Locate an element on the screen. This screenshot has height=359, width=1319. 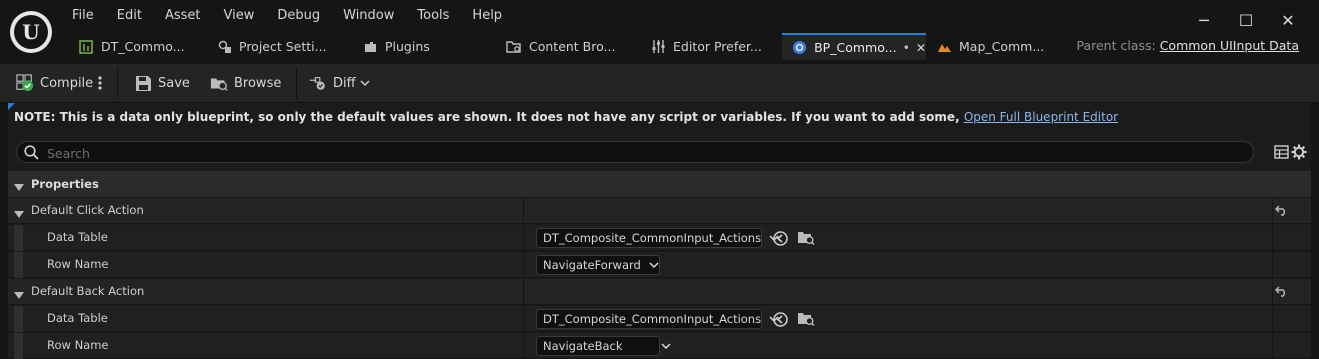
save-disk-icon is located at coordinates (143, 83).